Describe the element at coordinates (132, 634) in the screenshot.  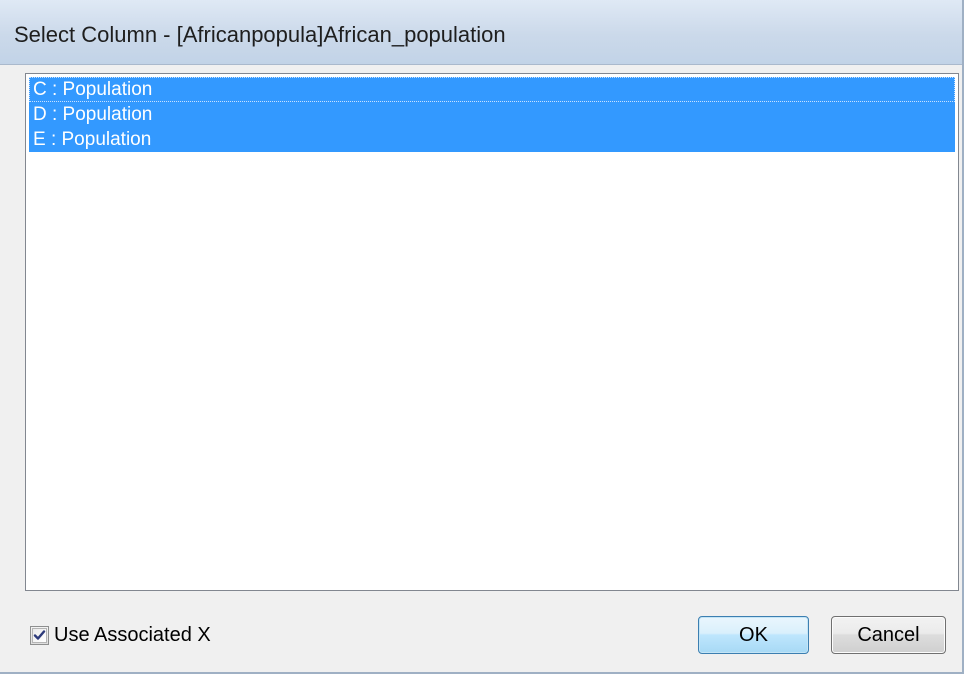
I see `use-associated-x-label: Use Associated X` at that location.